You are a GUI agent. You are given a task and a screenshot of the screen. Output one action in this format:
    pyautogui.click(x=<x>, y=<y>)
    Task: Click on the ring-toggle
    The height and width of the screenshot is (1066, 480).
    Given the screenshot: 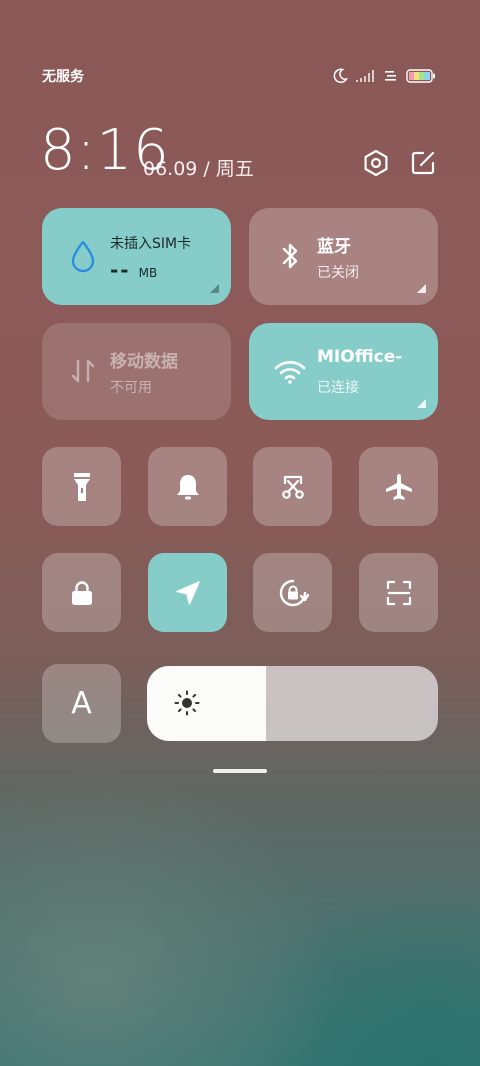 What is the action you would take?
    pyautogui.click(x=187, y=486)
    